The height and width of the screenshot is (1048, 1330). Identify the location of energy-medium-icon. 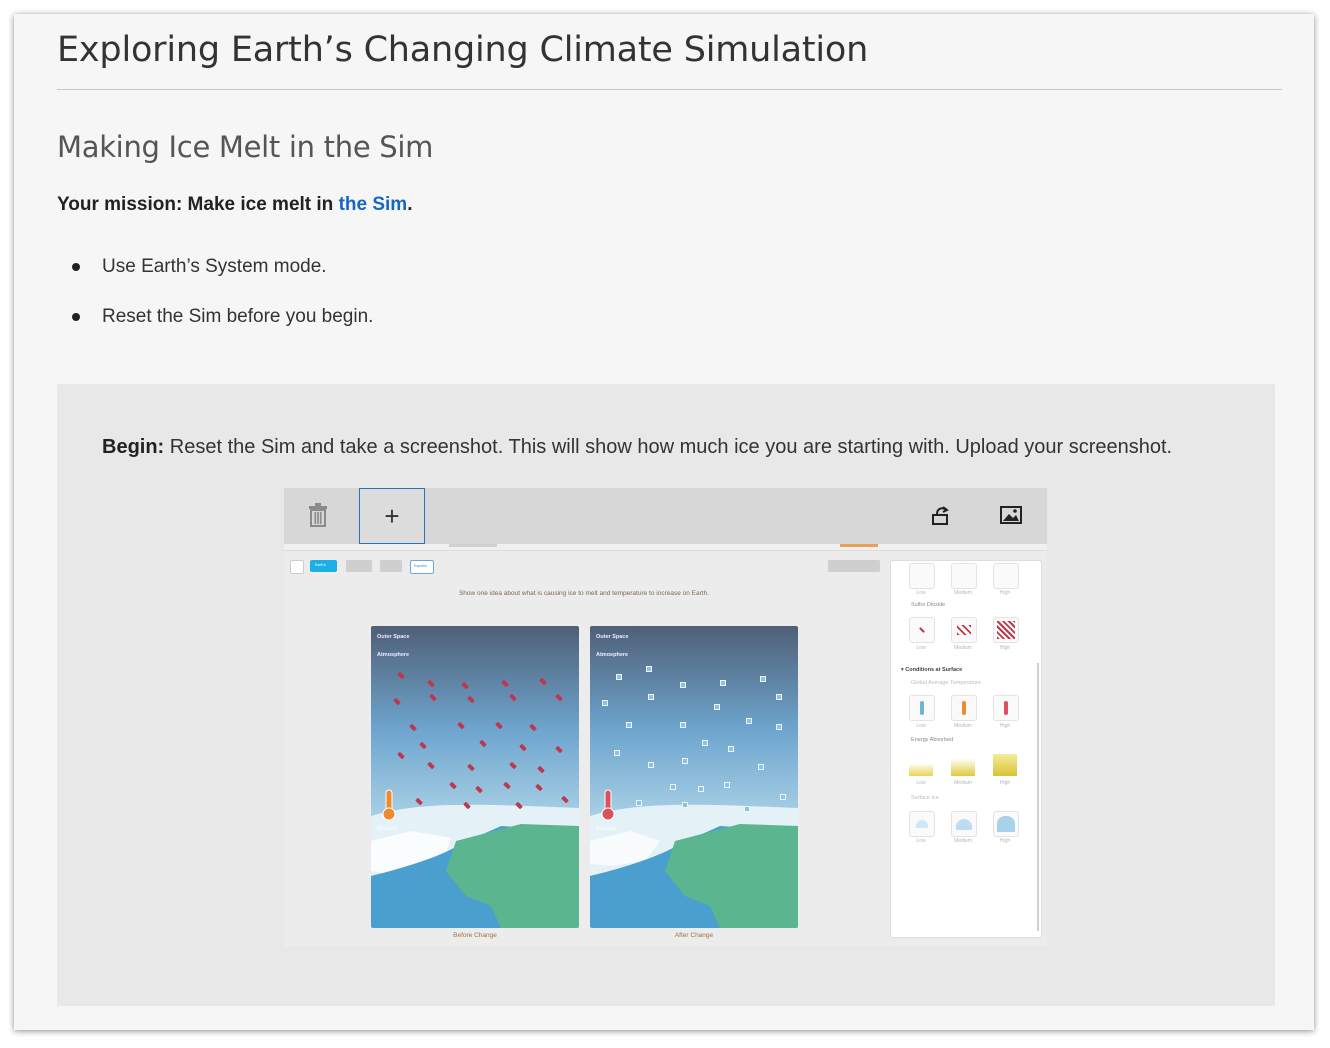
(963, 765).